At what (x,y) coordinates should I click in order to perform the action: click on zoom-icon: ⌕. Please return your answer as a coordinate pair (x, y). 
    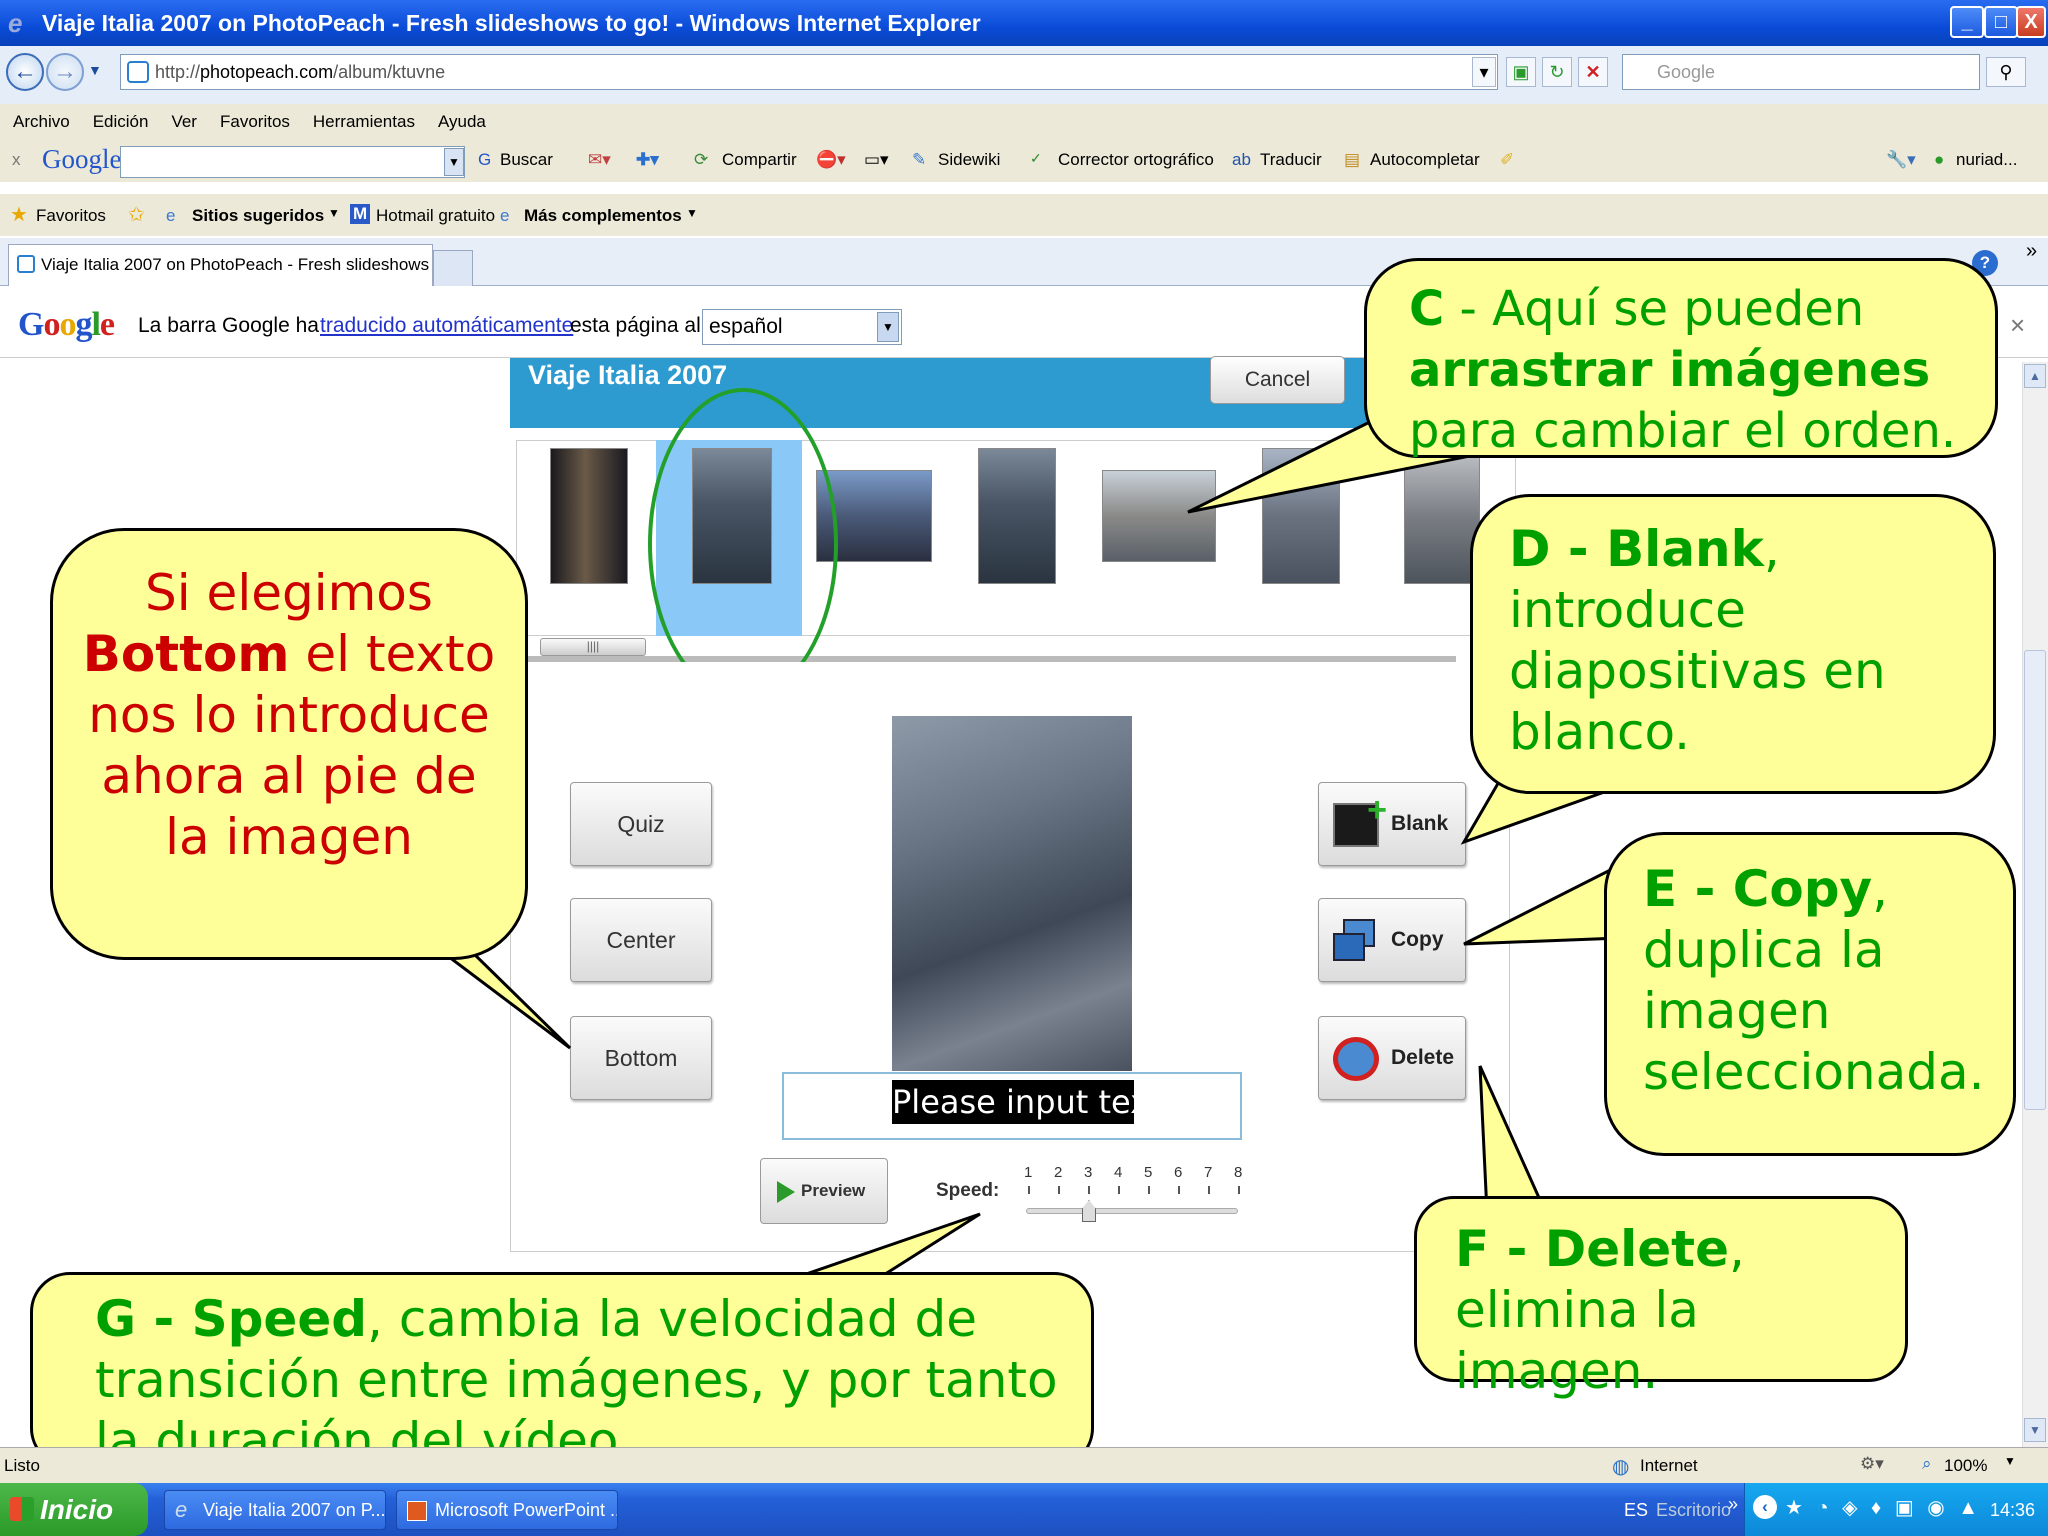
    Looking at the image, I should click on (1927, 1463).